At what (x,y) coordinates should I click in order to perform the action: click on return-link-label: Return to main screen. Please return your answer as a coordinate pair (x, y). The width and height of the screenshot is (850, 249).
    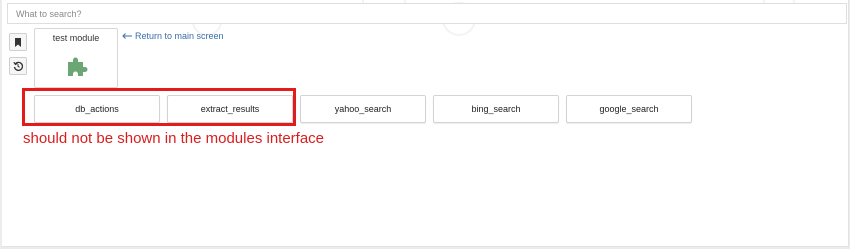
    Looking at the image, I should click on (179, 36).